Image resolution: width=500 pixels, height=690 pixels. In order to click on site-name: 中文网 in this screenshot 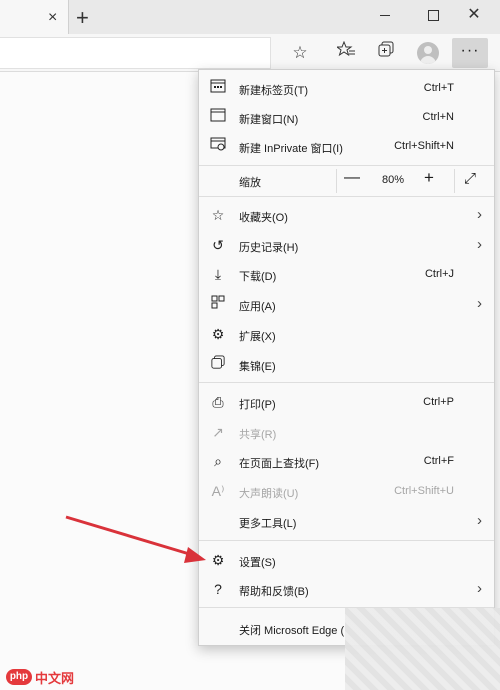, I will do `click(55, 678)`.